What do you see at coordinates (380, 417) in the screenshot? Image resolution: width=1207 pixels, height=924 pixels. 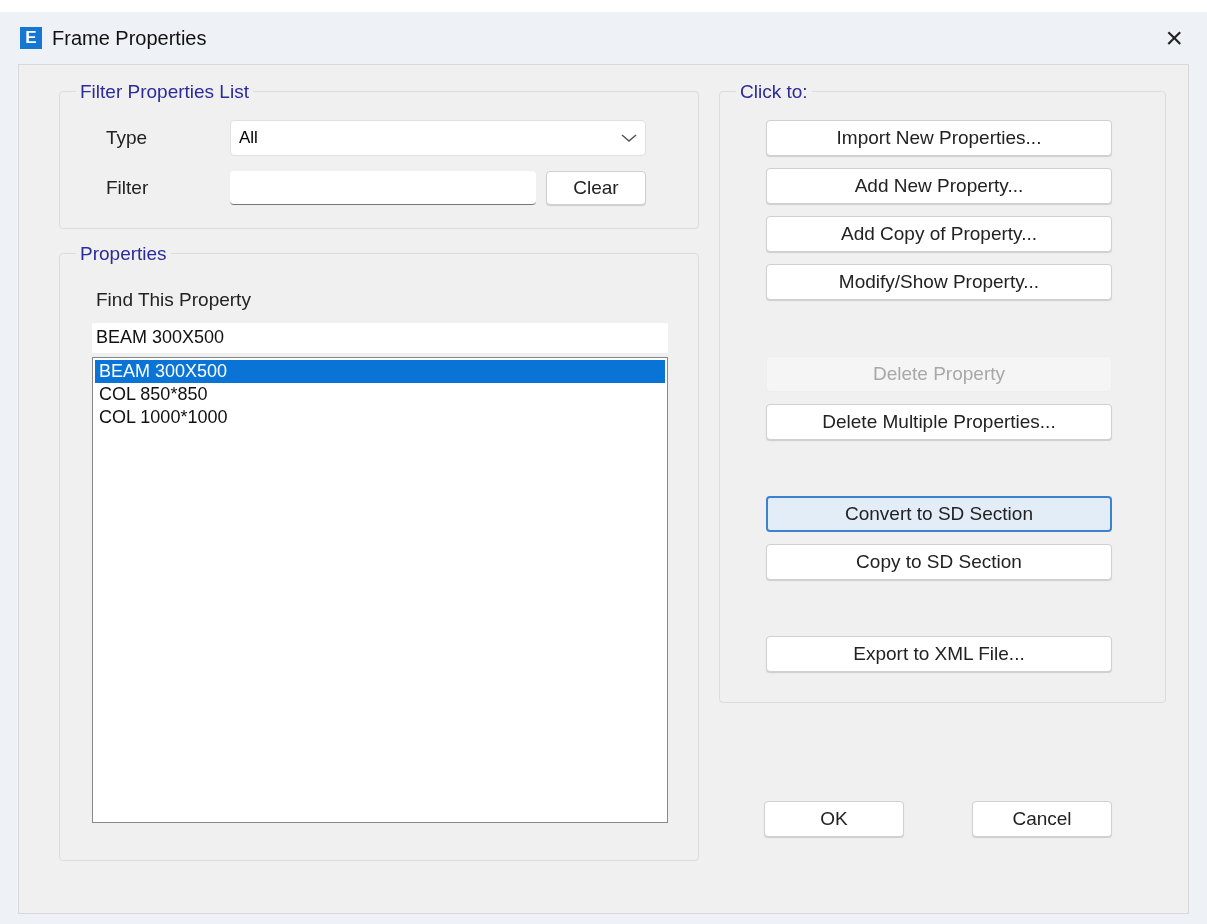 I see `list-item: COL 1000*1000` at bounding box center [380, 417].